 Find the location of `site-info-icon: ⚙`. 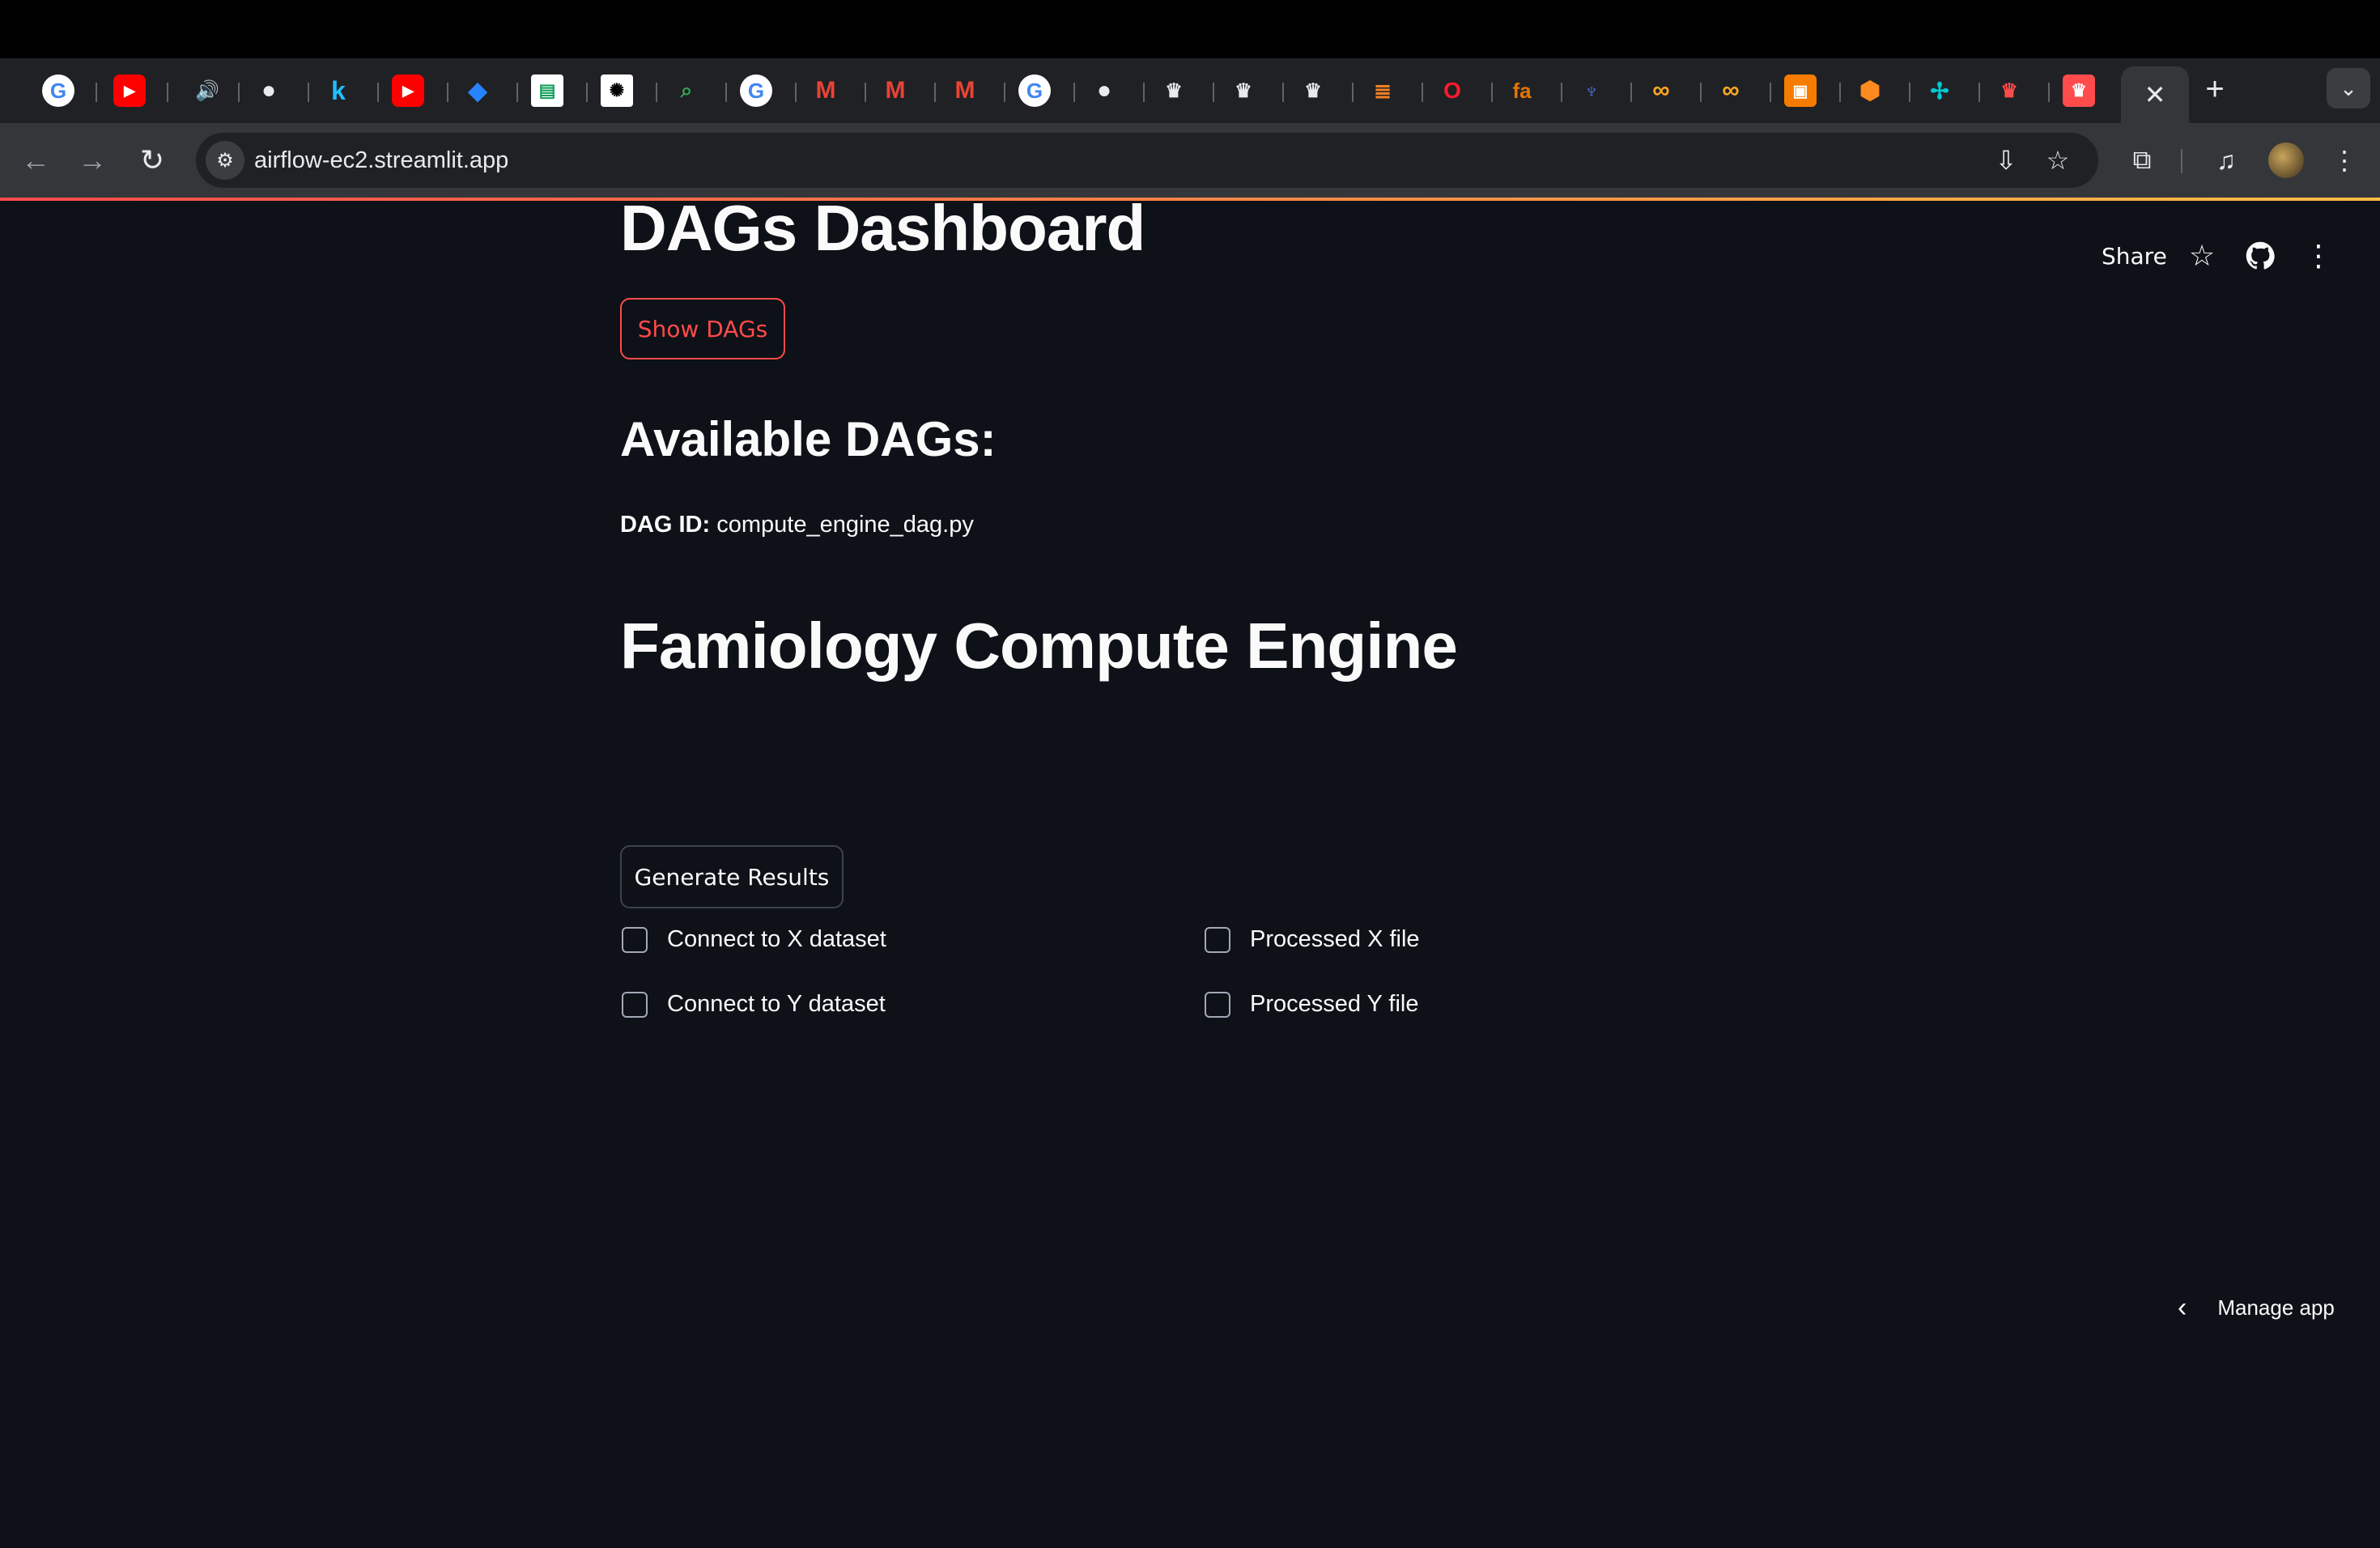

site-info-icon: ⚙ is located at coordinates (225, 160).